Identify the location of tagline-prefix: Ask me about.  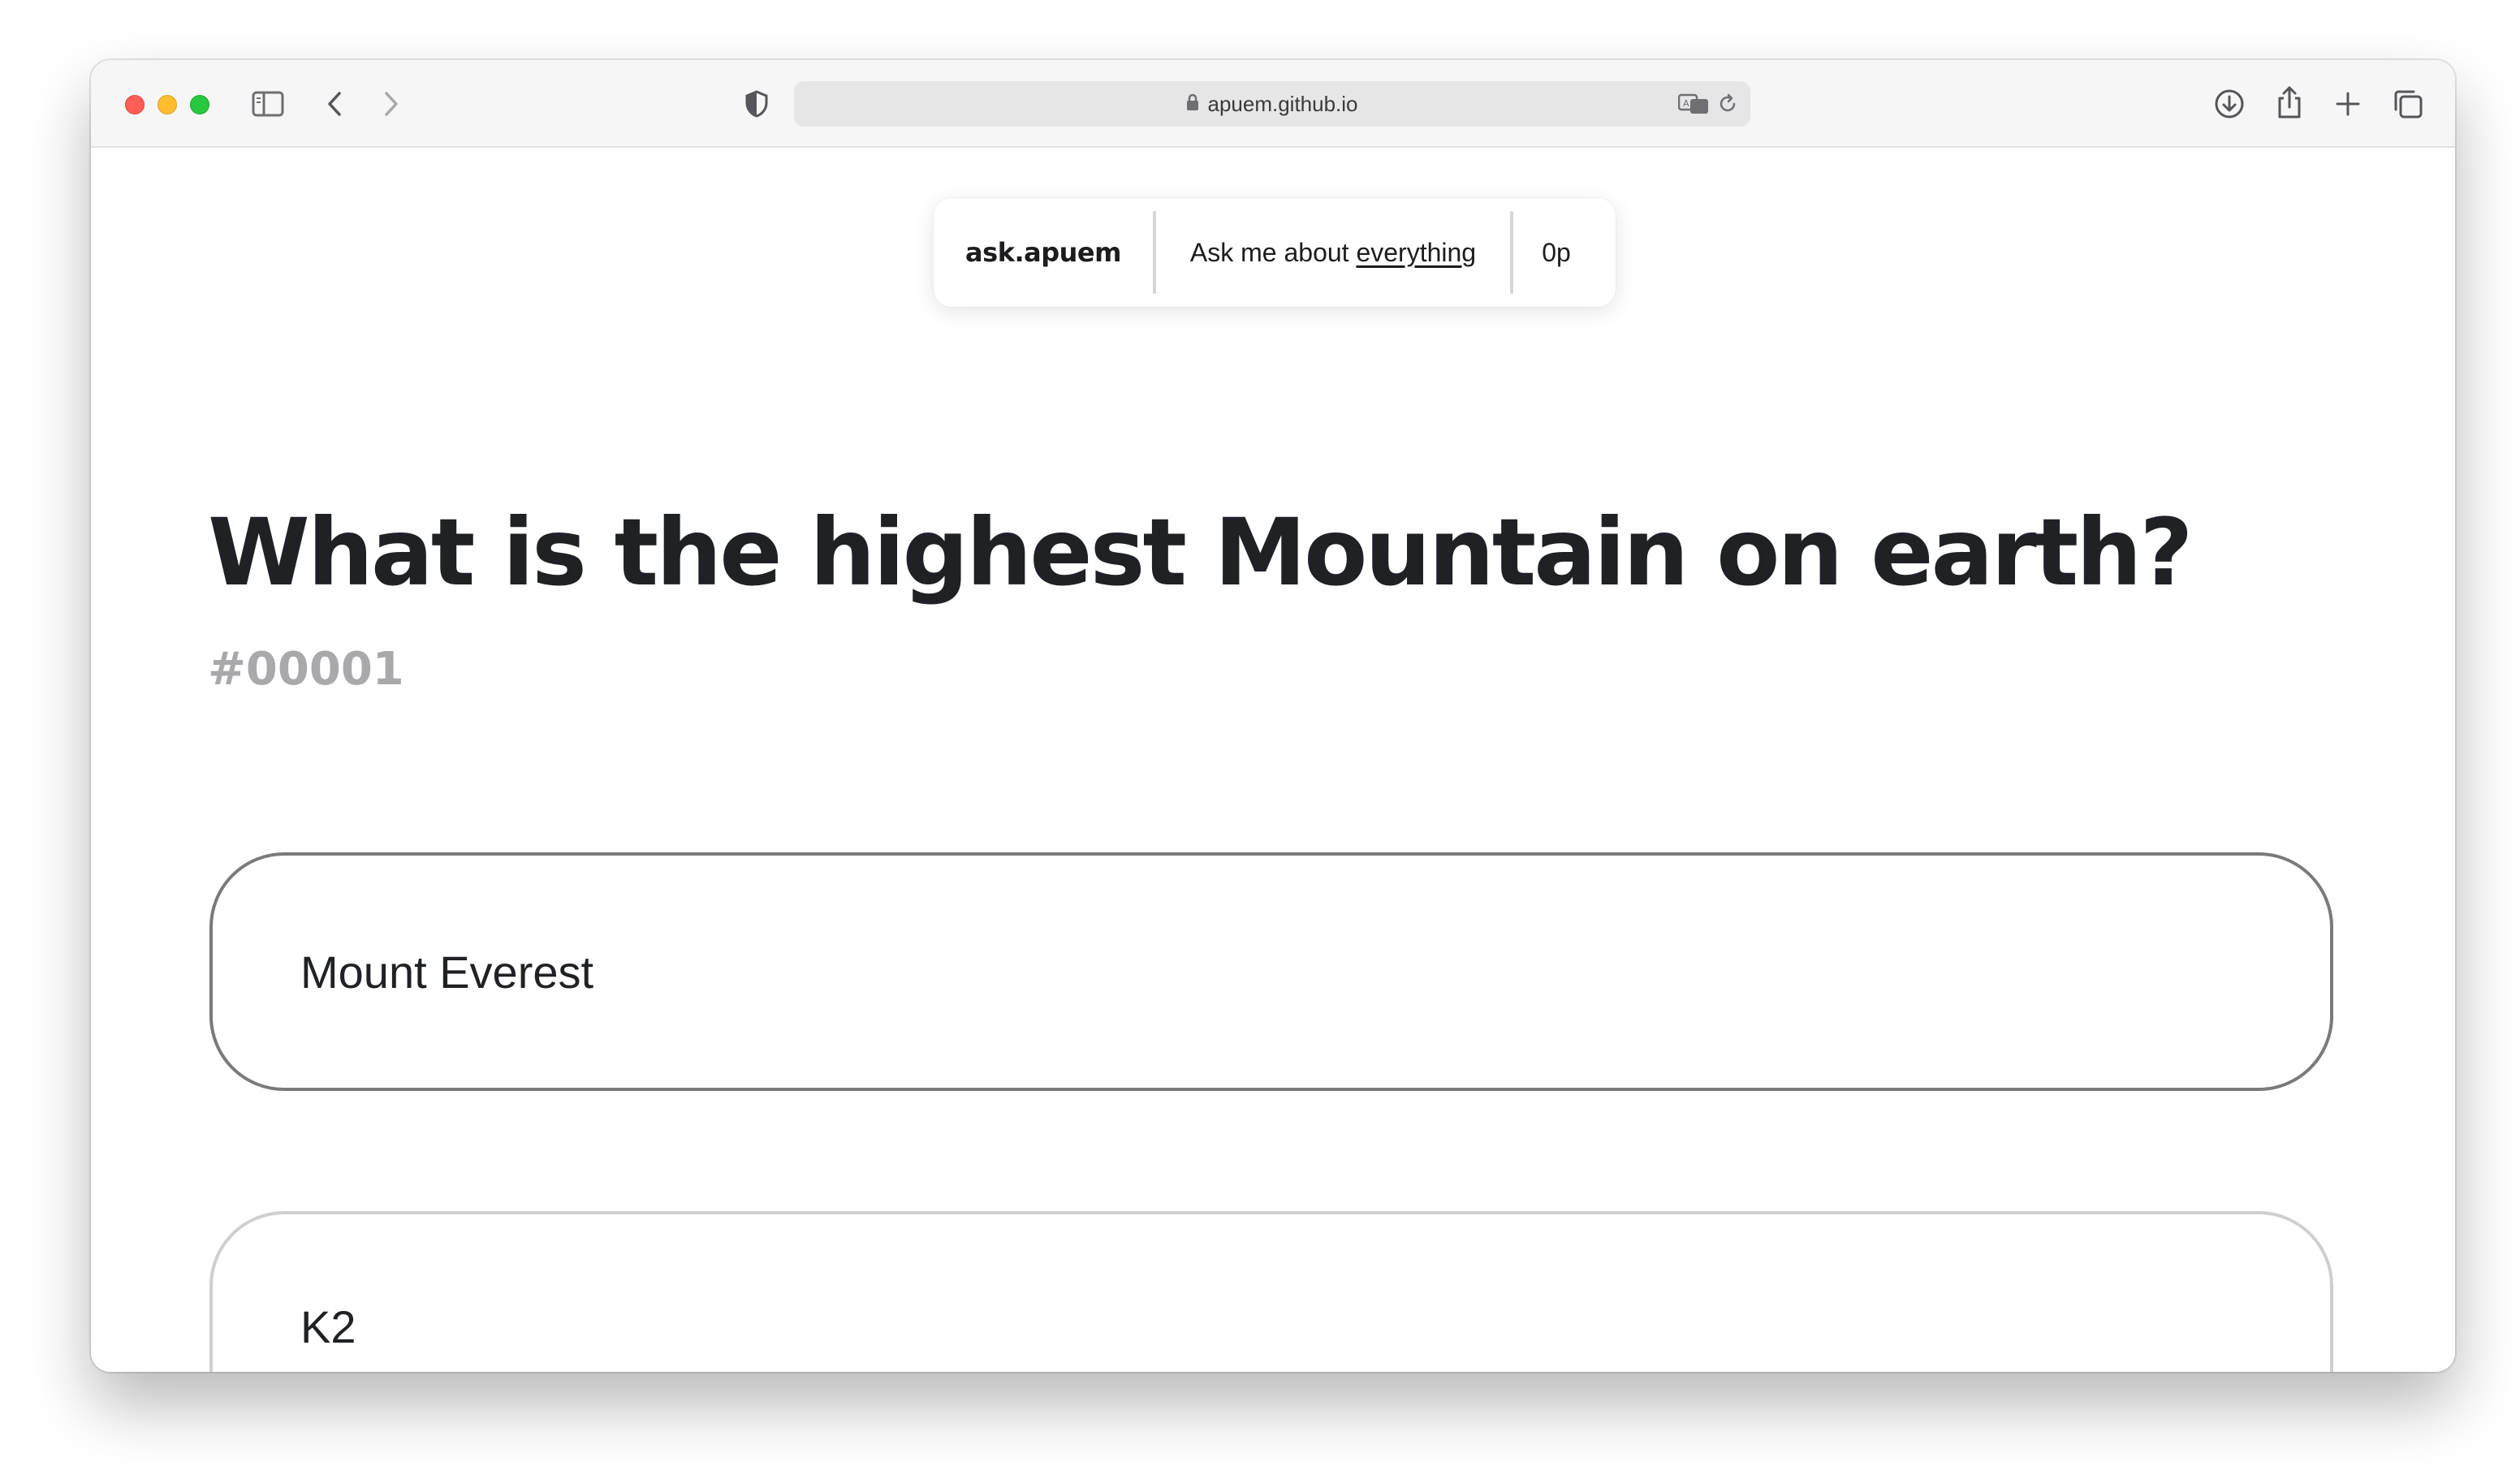
(1273, 252).